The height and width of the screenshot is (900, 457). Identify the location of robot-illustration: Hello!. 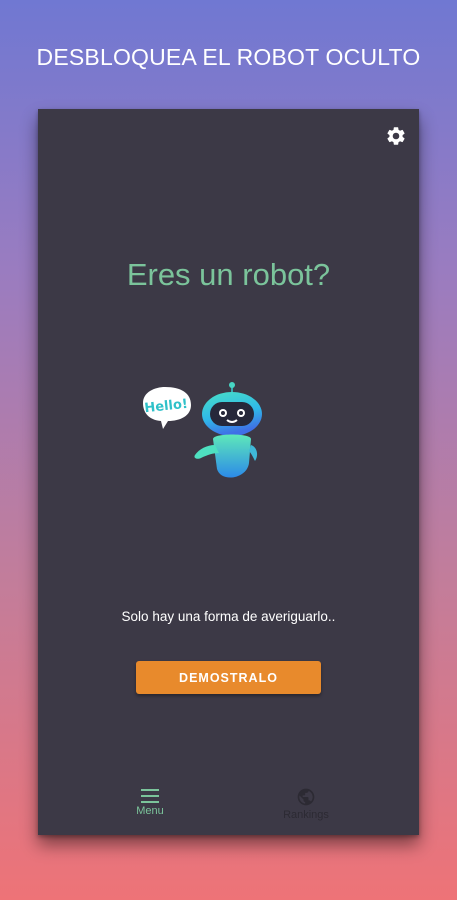
(202, 430).